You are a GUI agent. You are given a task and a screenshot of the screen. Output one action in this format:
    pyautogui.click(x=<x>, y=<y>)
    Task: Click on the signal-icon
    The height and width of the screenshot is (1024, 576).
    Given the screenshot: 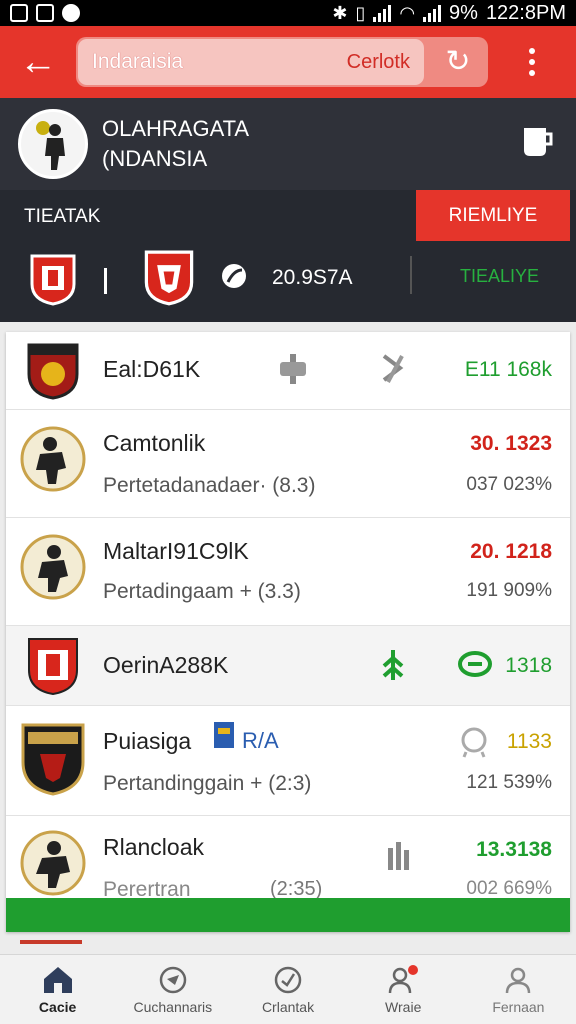 What is the action you would take?
    pyautogui.click(x=382, y=13)
    